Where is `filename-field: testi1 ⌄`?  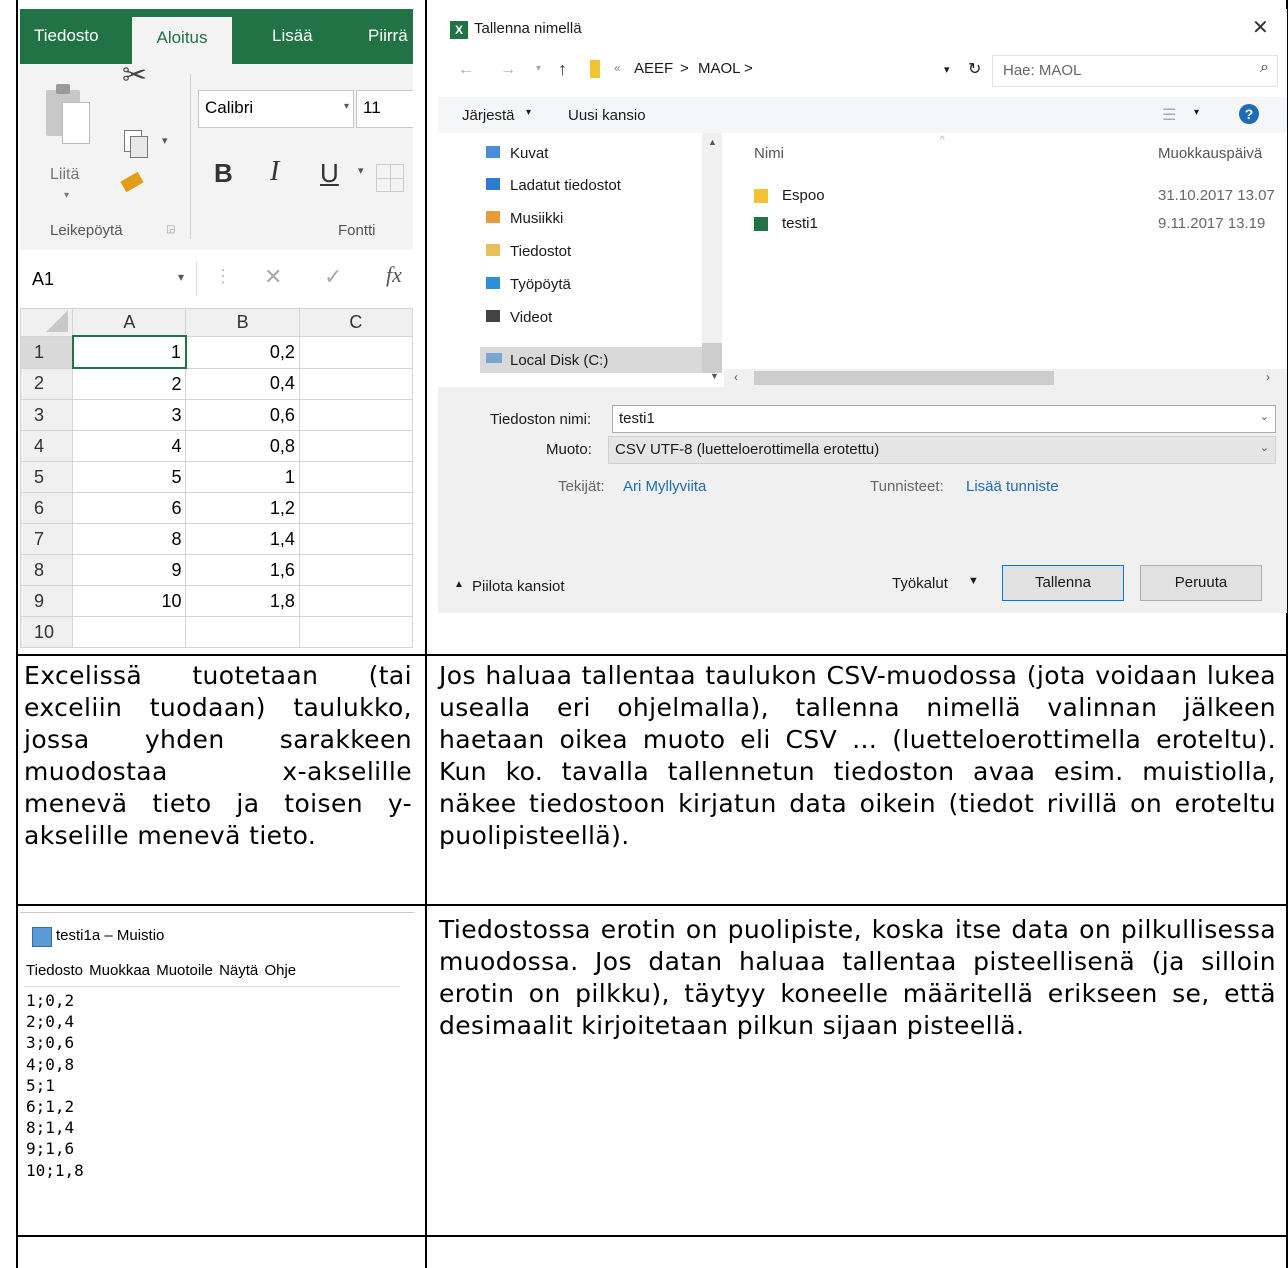
filename-field: testi1 ⌄ is located at coordinates (944, 419).